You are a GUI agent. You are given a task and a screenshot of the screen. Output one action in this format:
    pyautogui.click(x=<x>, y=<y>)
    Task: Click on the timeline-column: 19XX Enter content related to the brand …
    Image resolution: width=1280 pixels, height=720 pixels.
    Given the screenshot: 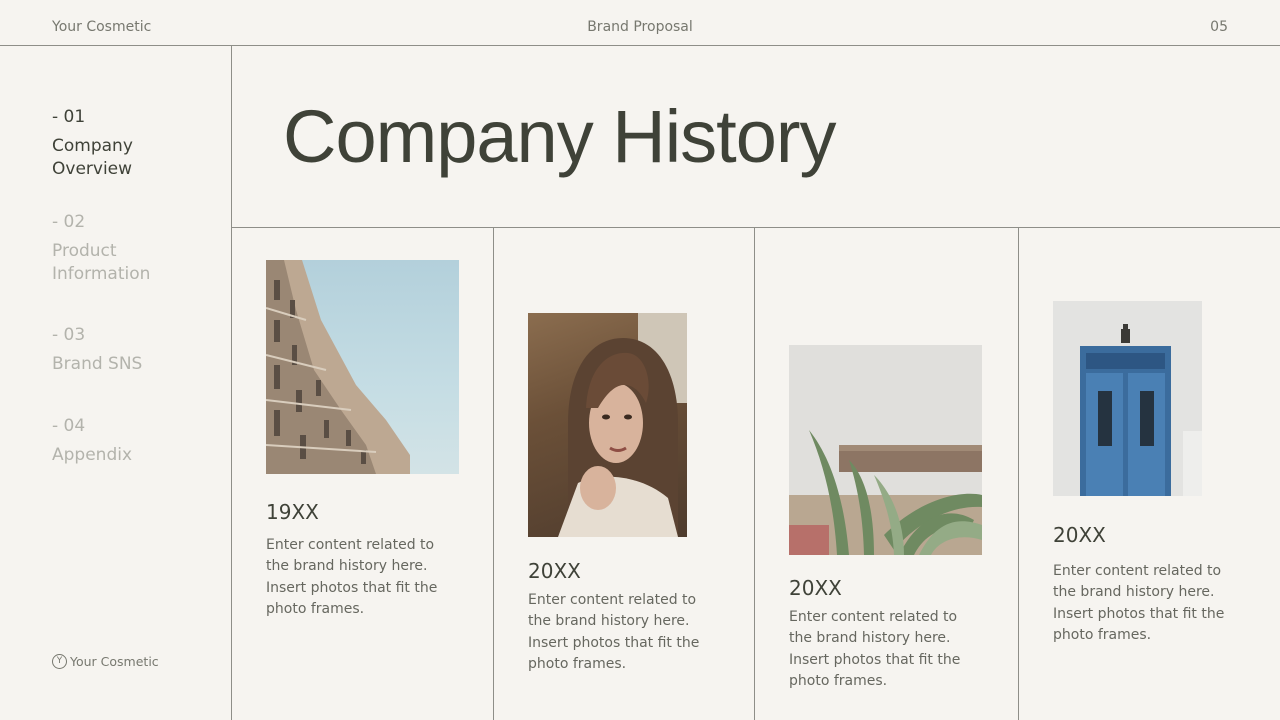 What is the action you would take?
    pyautogui.click(x=363, y=474)
    